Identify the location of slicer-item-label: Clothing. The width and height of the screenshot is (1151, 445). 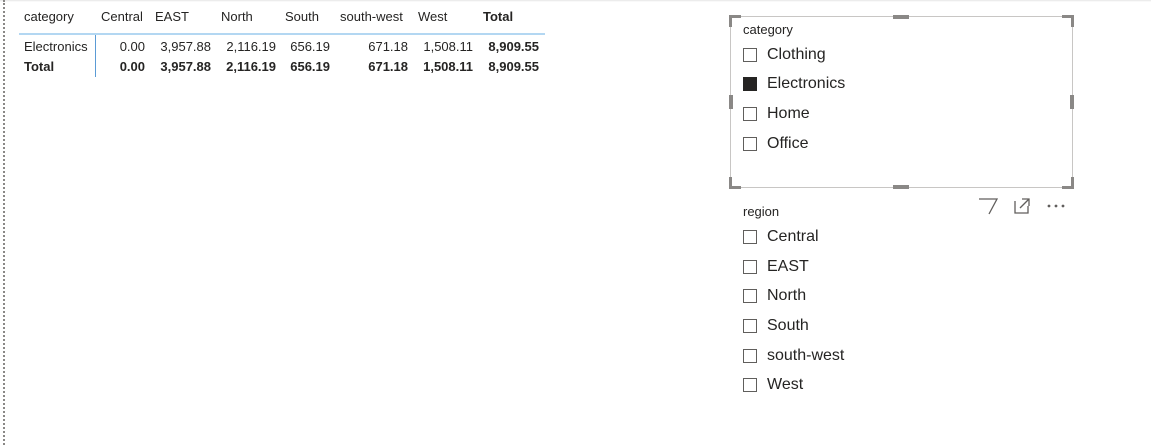
(796, 54).